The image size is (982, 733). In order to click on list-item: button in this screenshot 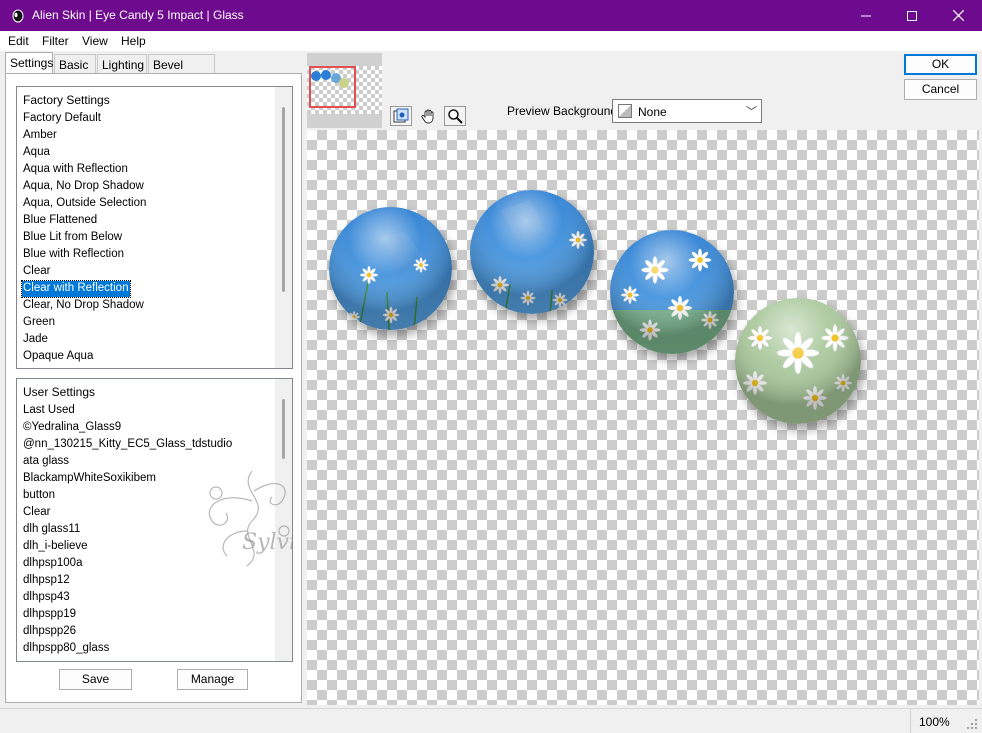, I will do `click(39, 496)`.